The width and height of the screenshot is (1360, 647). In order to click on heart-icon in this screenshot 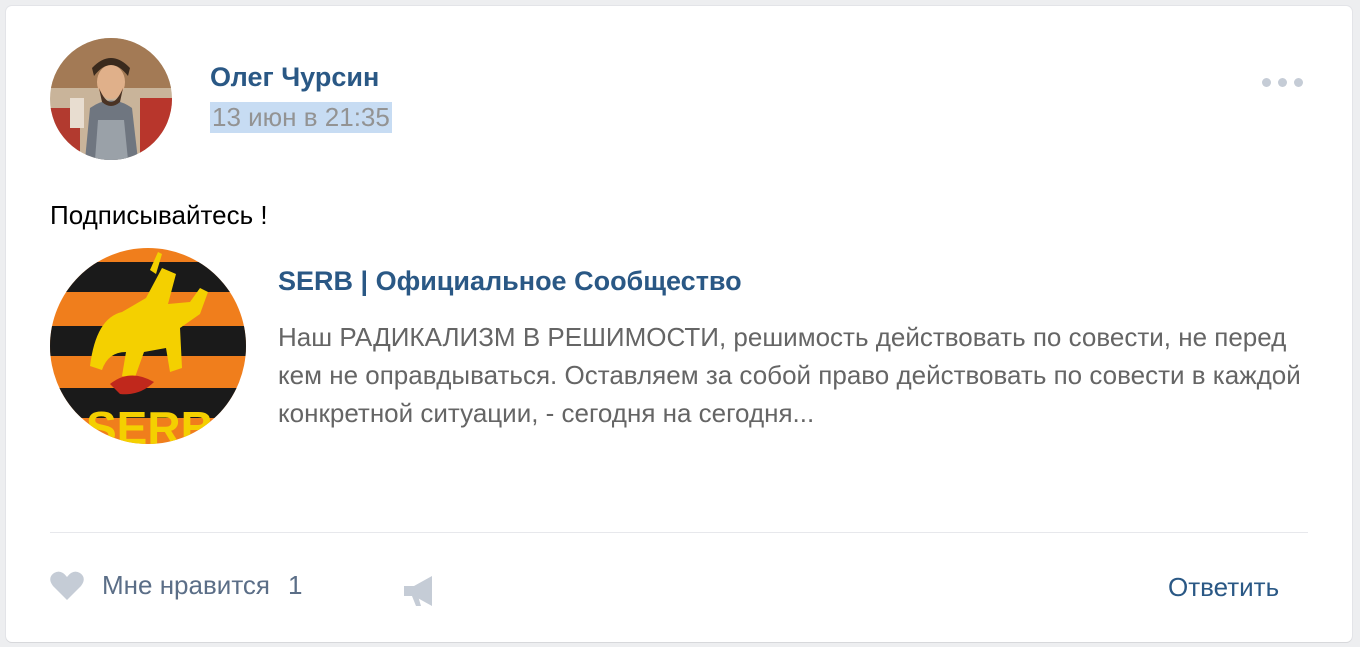, I will do `click(67, 585)`.